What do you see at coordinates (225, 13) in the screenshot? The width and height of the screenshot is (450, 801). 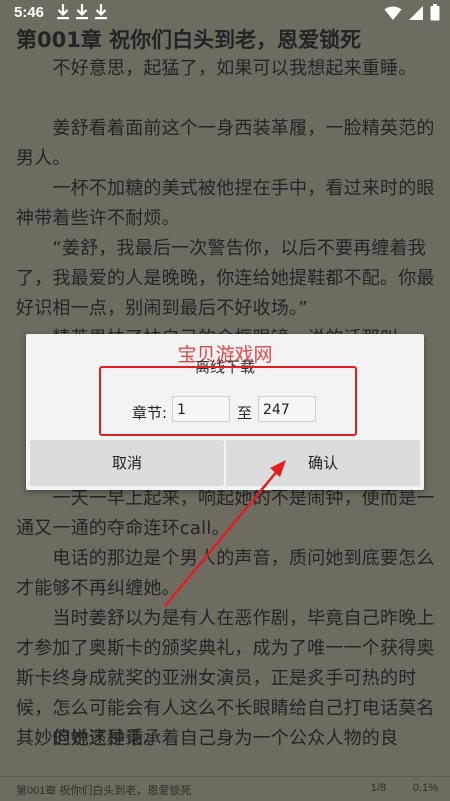 I see `status-bar: 5:46` at bounding box center [225, 13].